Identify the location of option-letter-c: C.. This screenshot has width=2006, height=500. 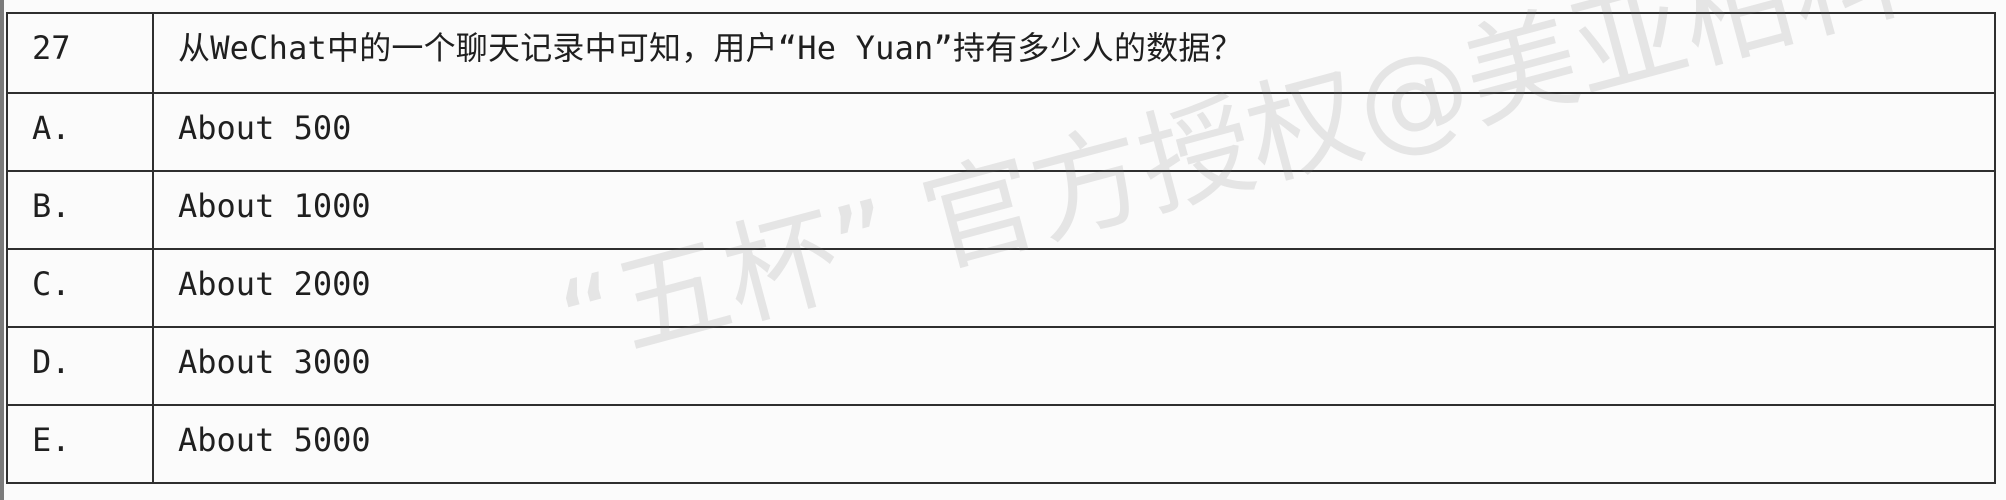
(80, 288).